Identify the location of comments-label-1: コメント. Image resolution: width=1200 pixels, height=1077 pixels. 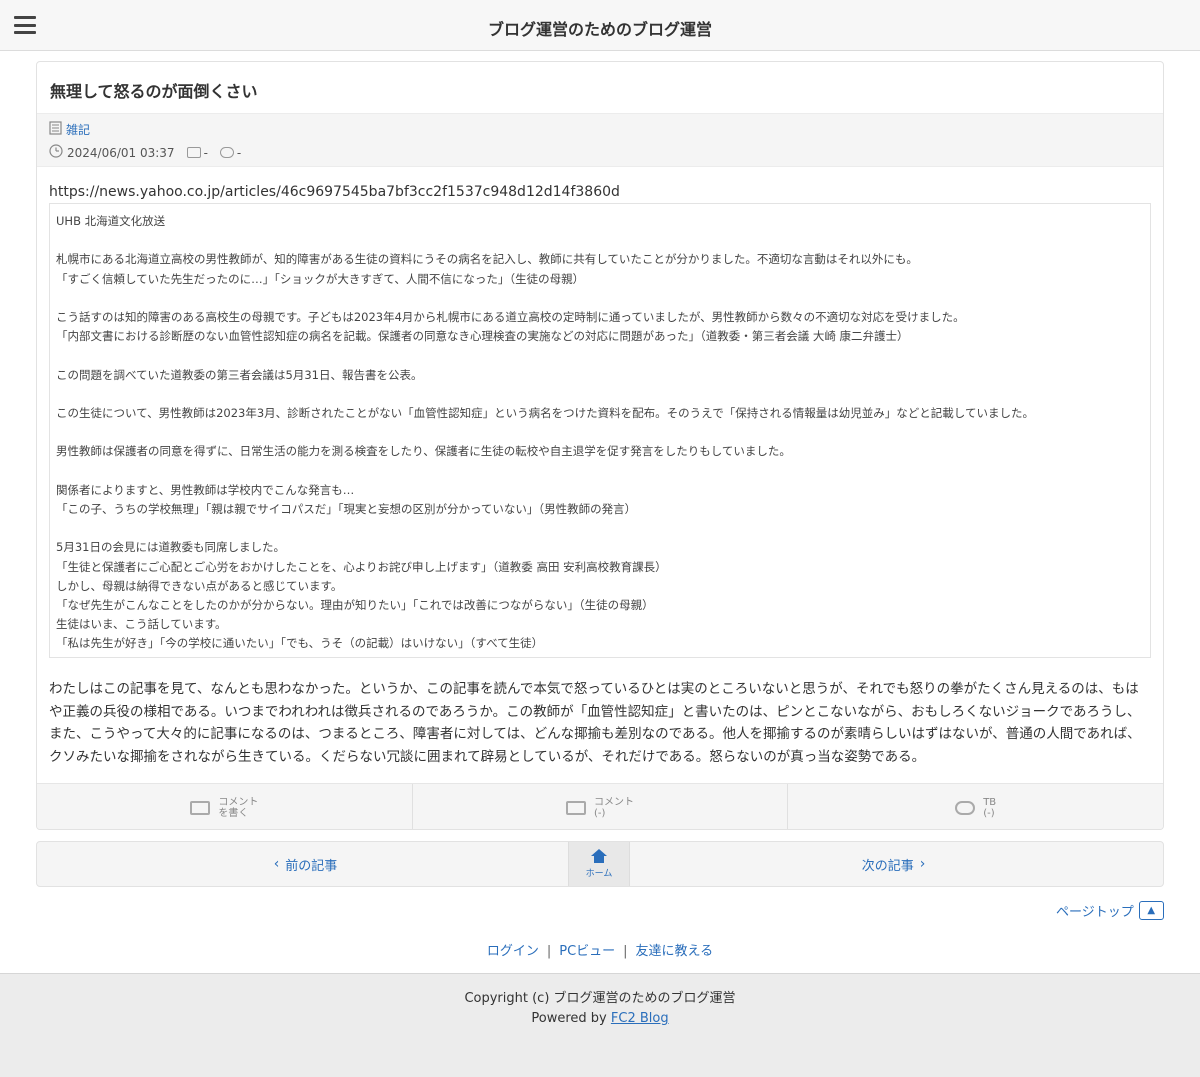
(614, 802).